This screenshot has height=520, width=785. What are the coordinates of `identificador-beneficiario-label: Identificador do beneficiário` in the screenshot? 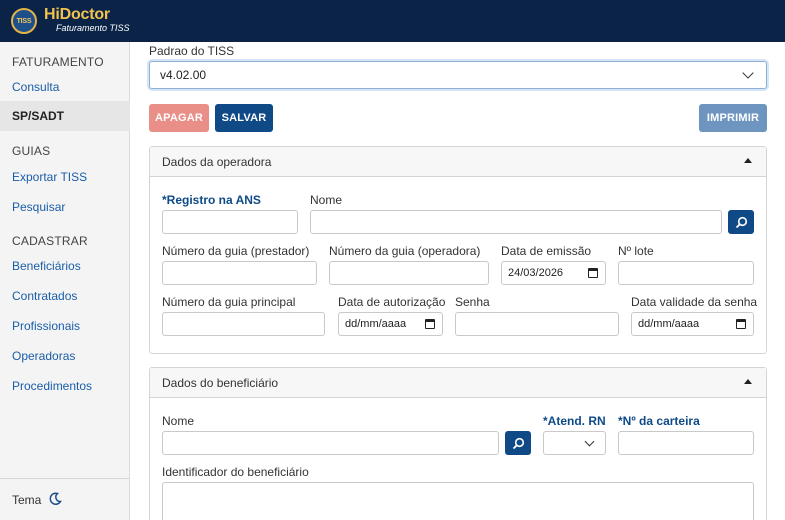 It's located at (235, 472).